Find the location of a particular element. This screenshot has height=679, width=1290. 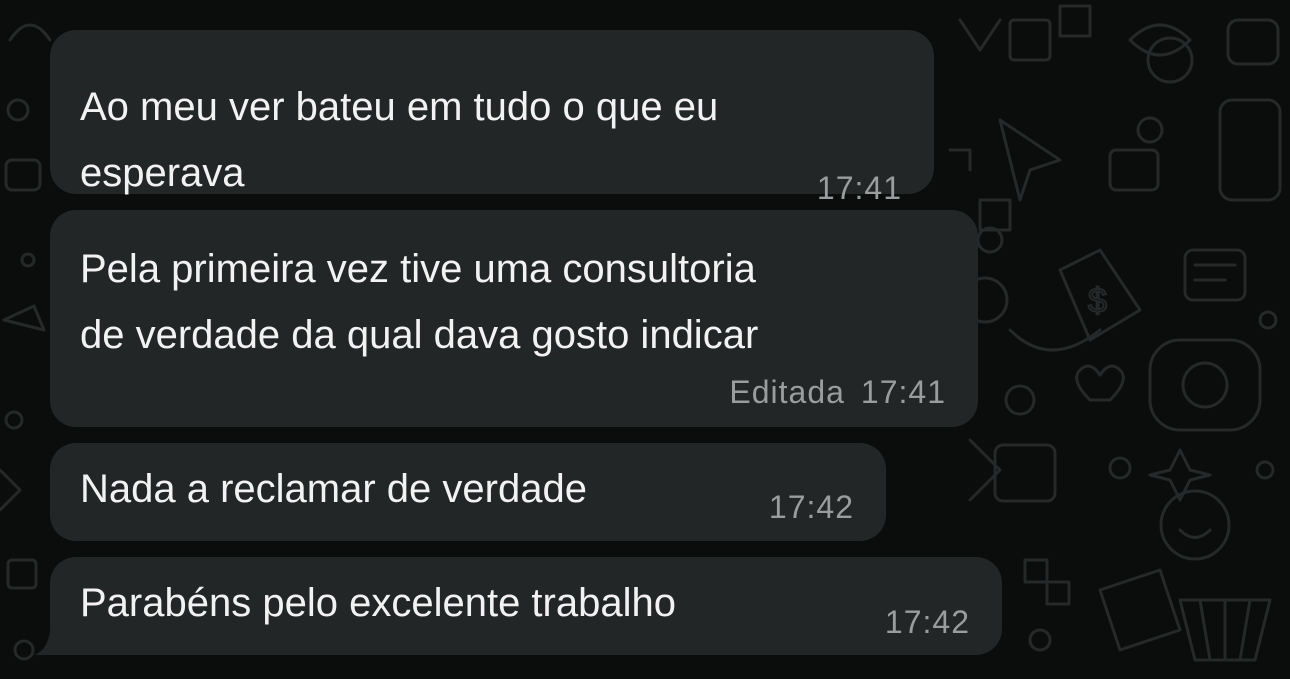

message-line: Nada a reclamar de verdade is located at coordinates (333, 489).